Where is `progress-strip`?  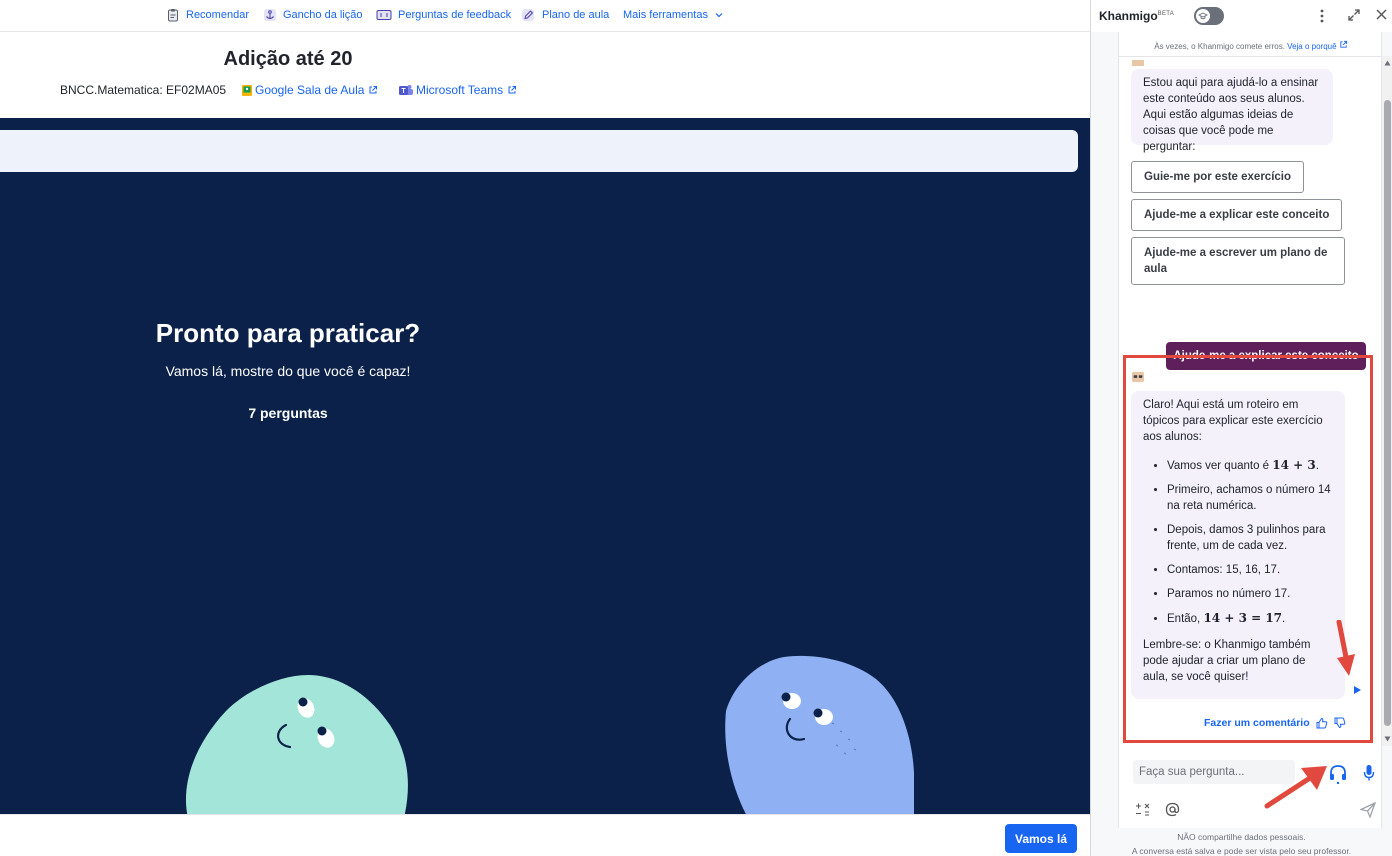 progress-strip is located at coordinates (539, 151).